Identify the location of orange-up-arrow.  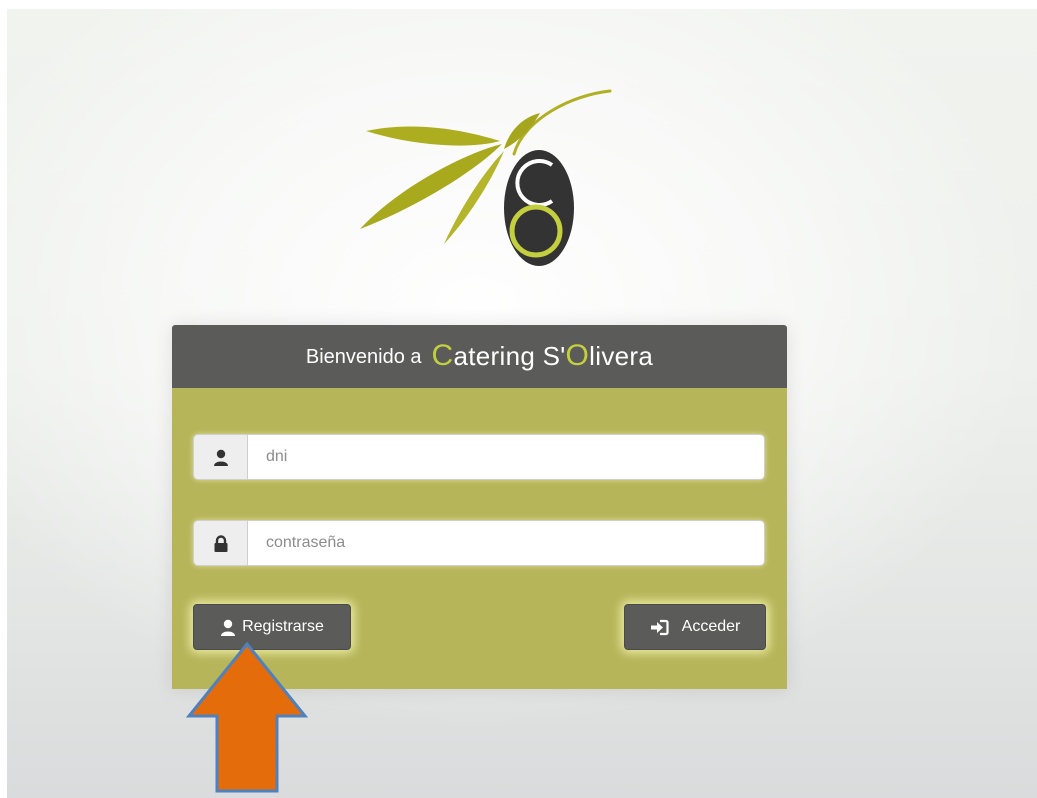
(247, 717).